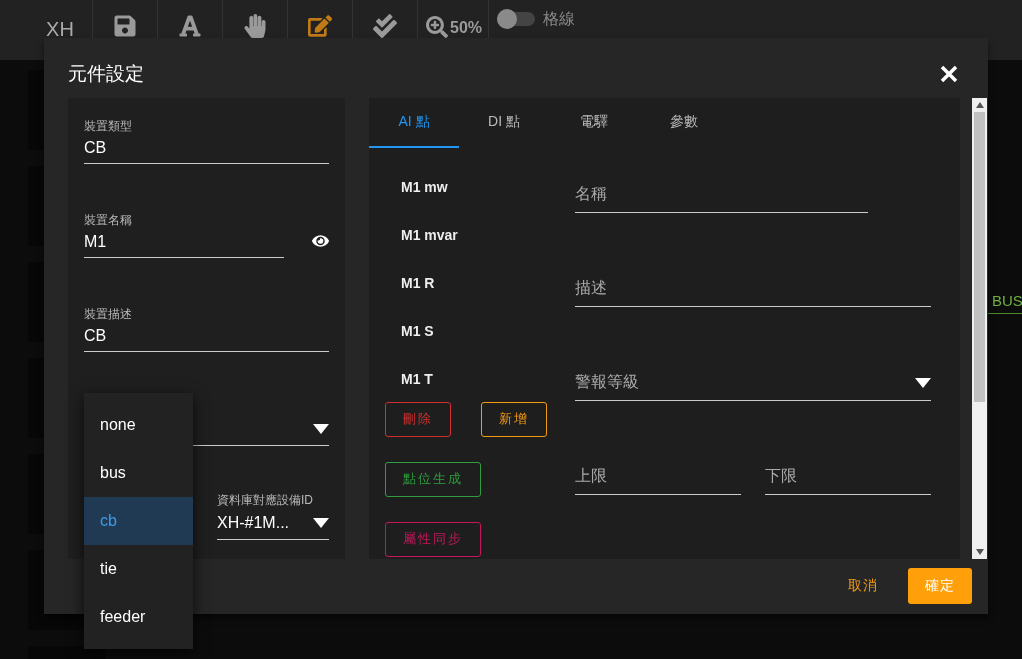  Describe the element at coordinates (514, 419) in the screenshot. I see `action-button: 新增` at that location.